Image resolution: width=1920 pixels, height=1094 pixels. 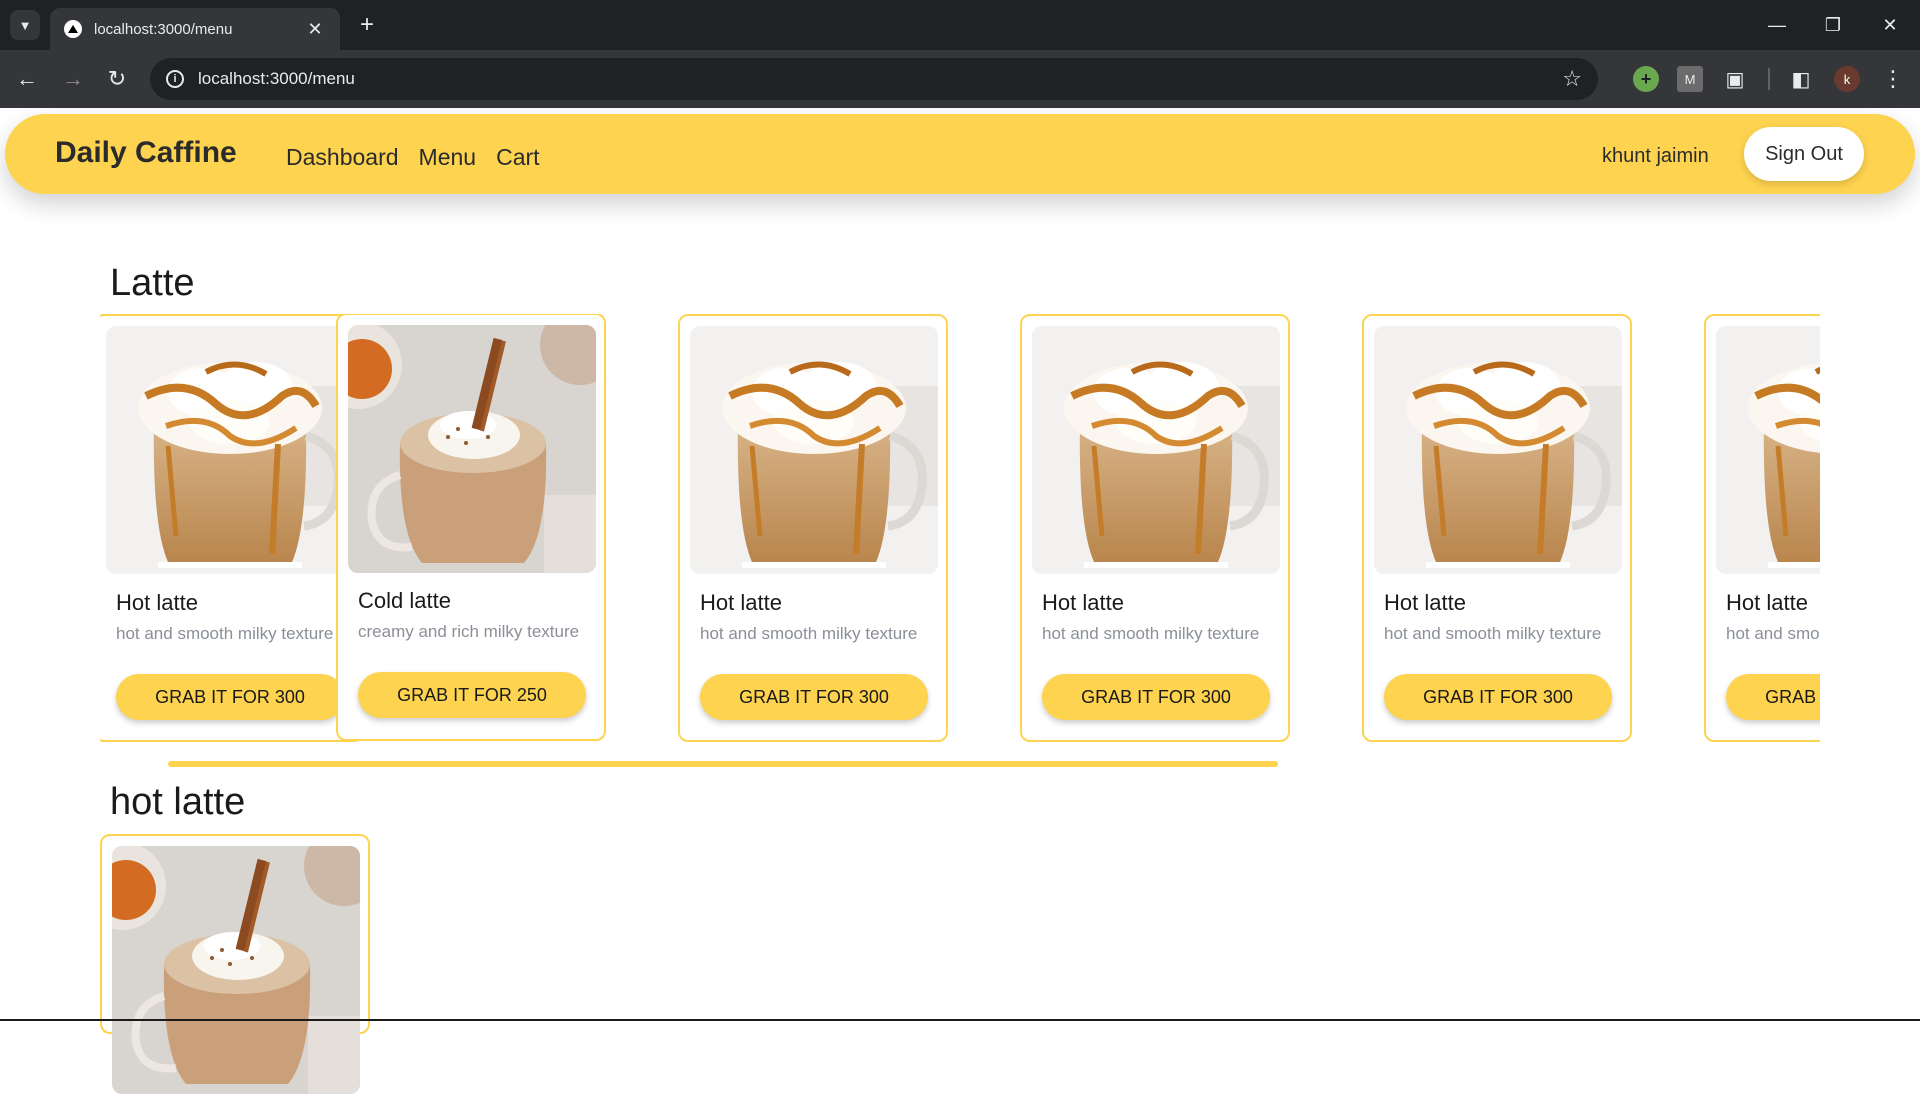 I want to click on browser-tab-active: localhost:3000/menu ✕, so click(x=195, y=29).